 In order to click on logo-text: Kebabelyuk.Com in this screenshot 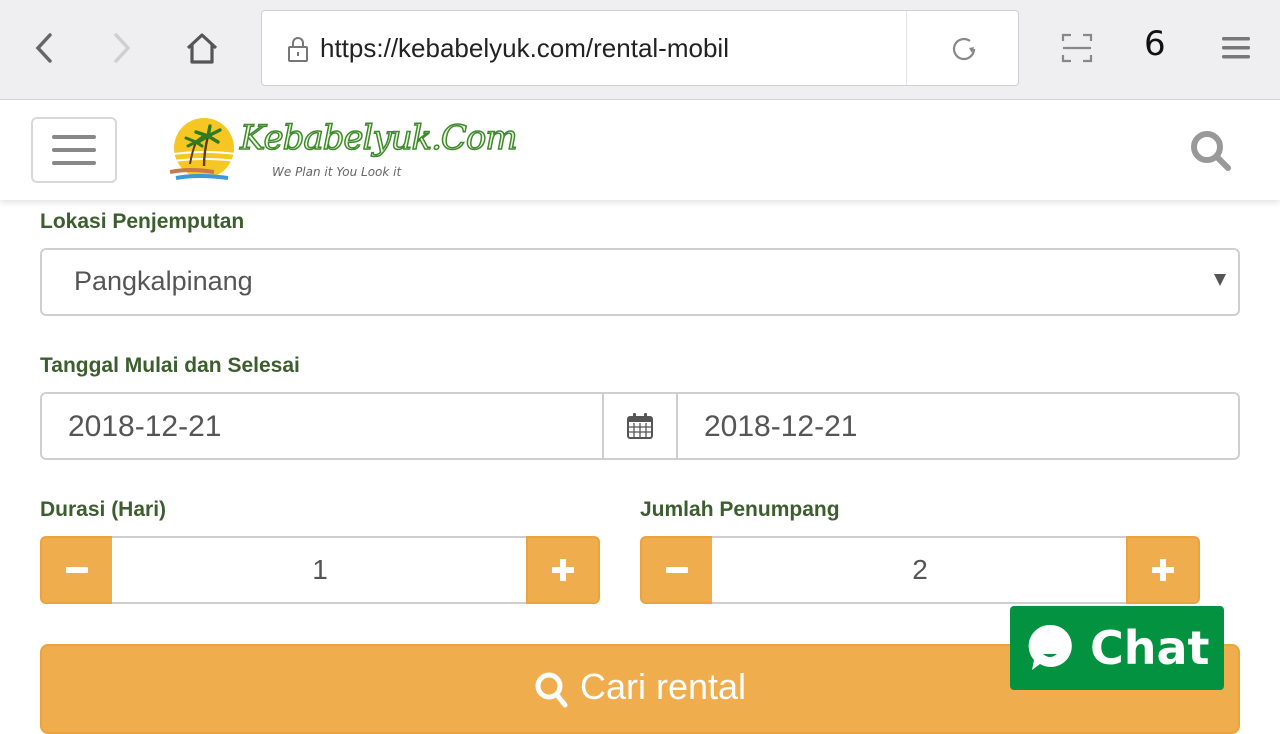, I will do `click(378, 138)`.